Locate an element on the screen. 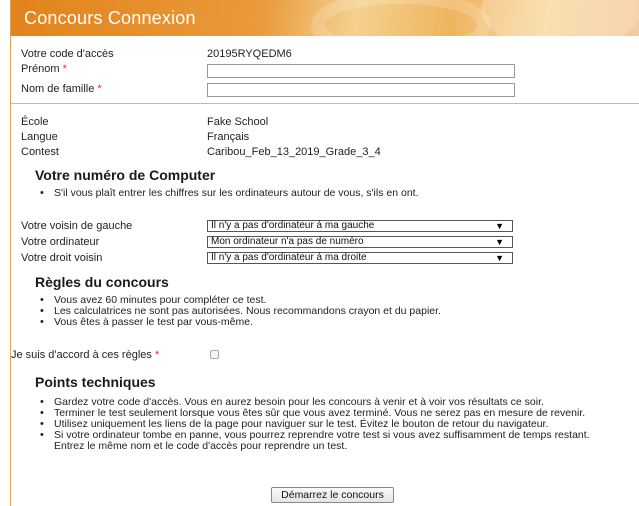 This screenshot has height=506, width=639. access-code-value: 20195RYQEDM6 is located at coordinates (249, 54).